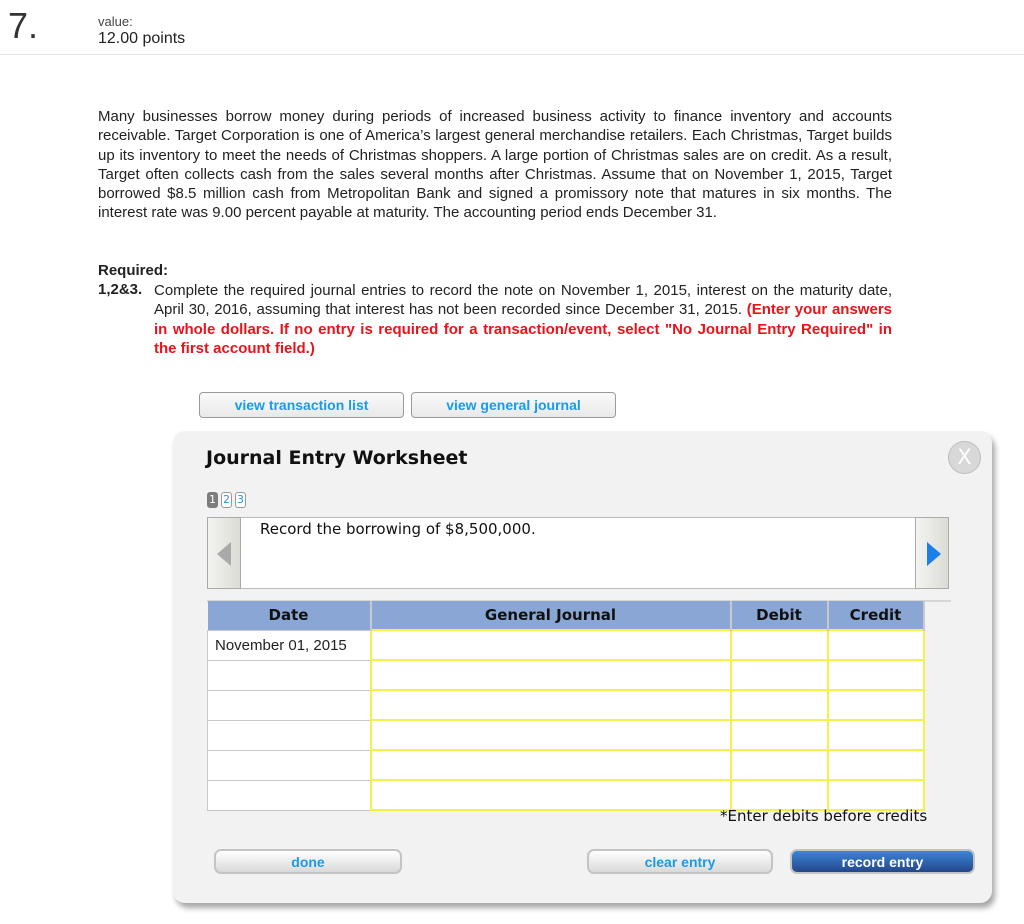 Image resolution: width=1024 pixels, height=924 pixels. What do you see at coordinates (212, 500) in the screenshot?
I see `page-1-tab: 1` at bounding box center [212, 500].